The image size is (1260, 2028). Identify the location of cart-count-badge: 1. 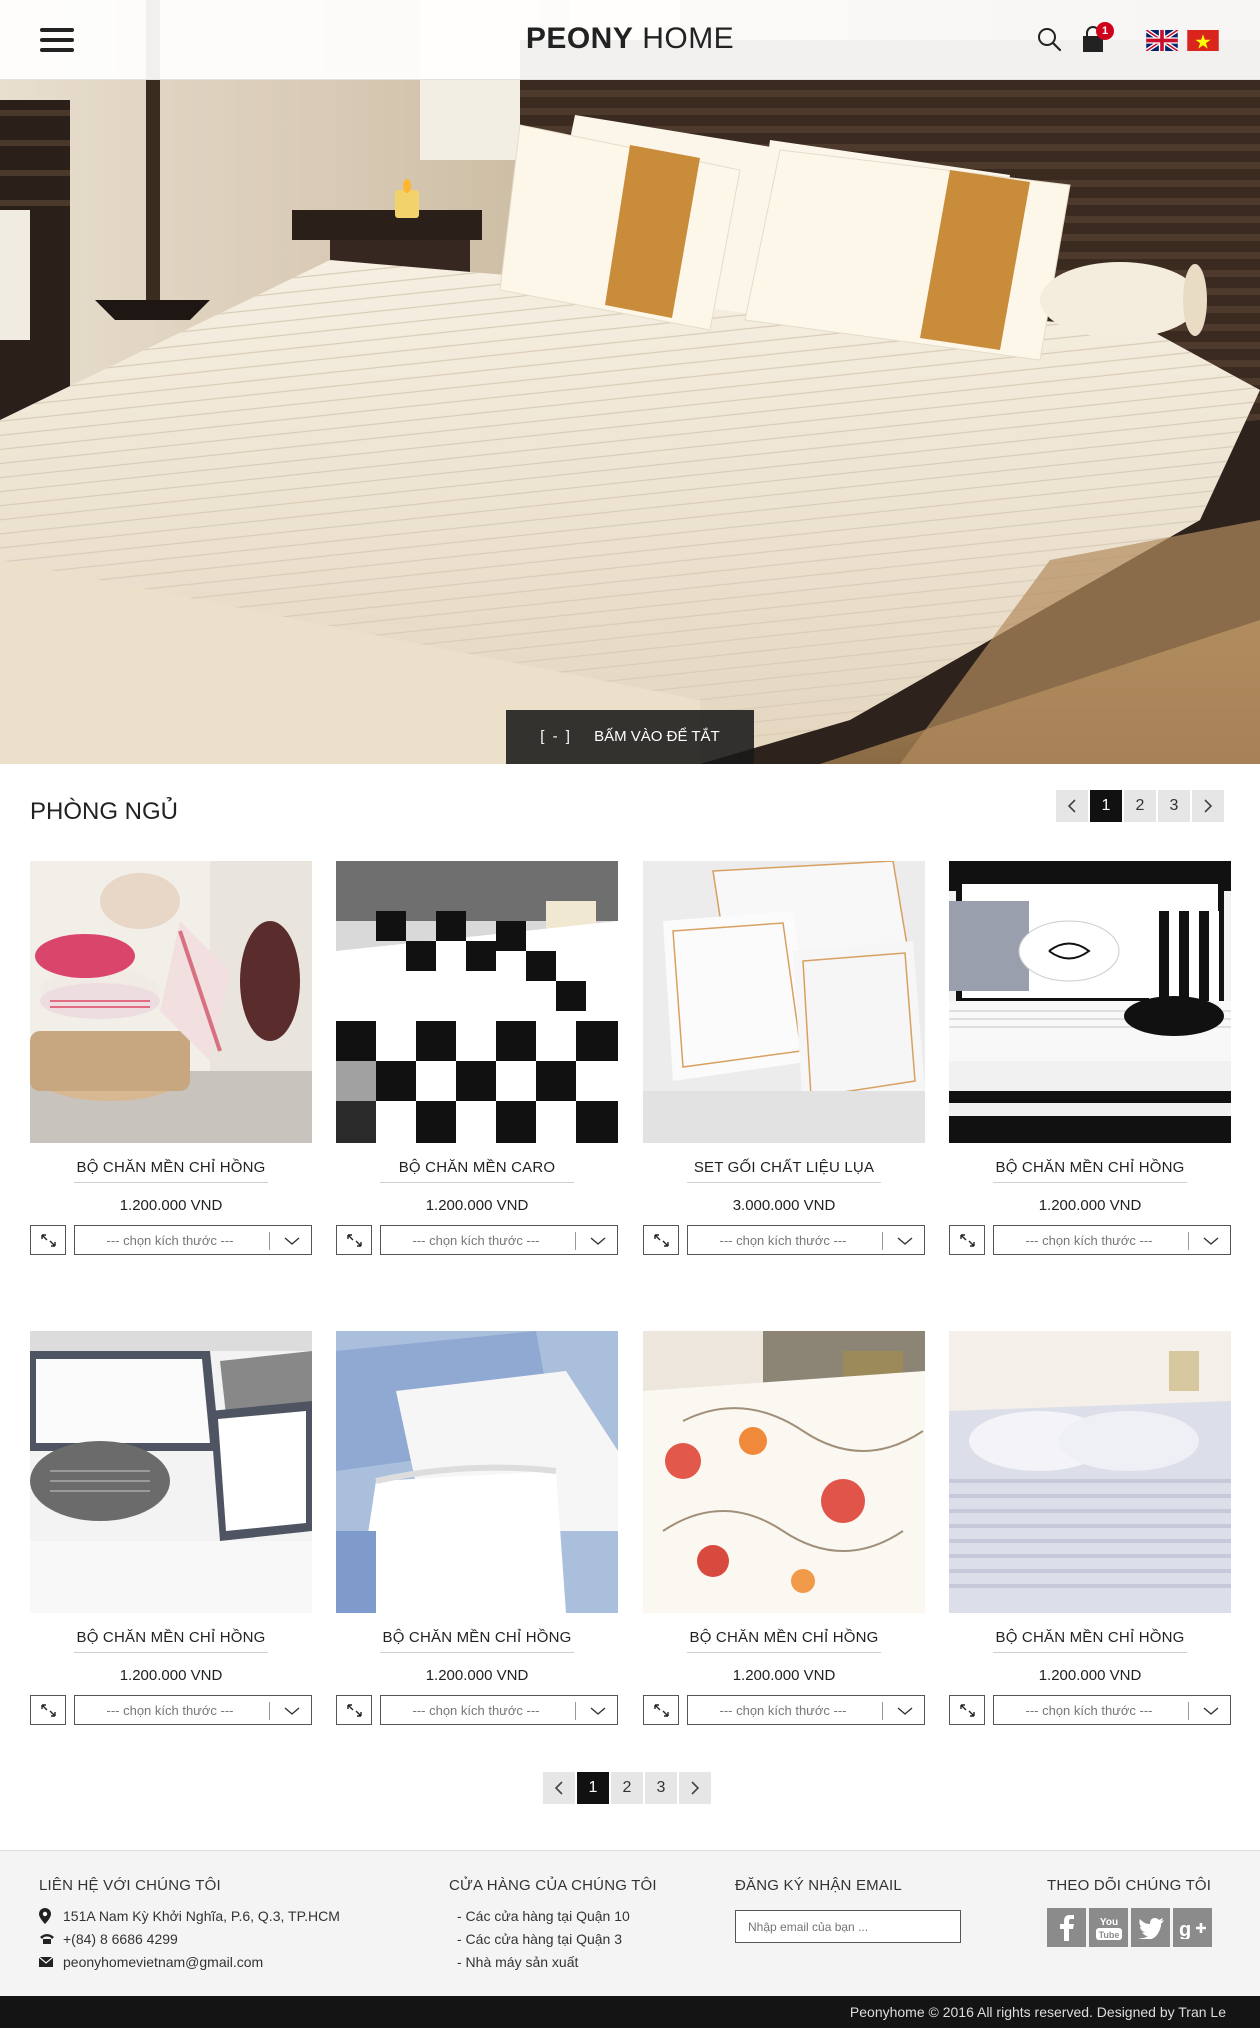
(1105, 31).